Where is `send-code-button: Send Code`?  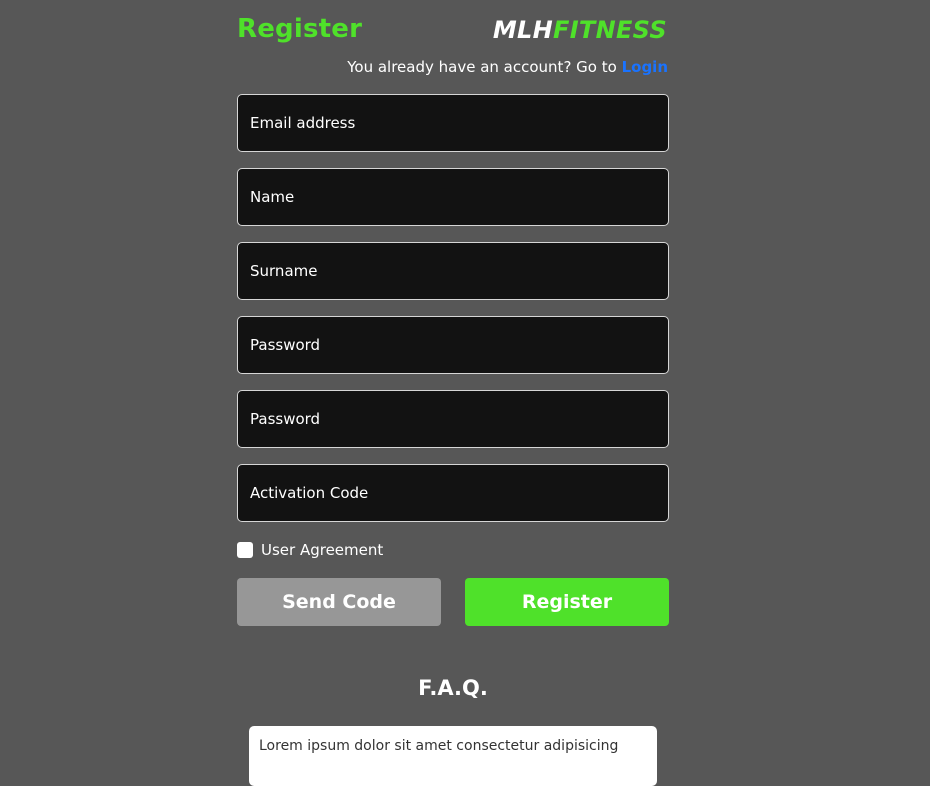 send-code-button: Send Code is located at coordinates (339, 602).